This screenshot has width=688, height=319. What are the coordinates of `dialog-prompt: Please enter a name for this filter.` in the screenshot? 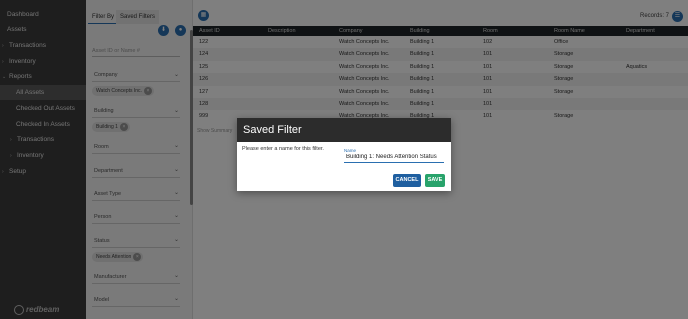 It's located at (283, 149).